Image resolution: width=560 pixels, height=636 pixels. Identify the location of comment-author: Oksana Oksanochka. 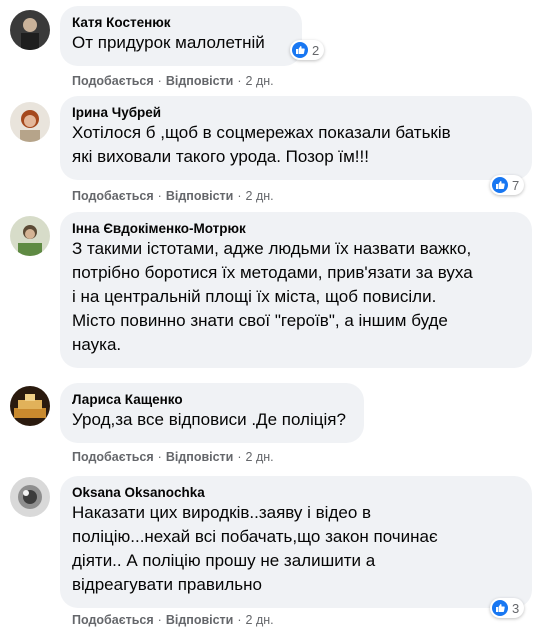
(296, 492).